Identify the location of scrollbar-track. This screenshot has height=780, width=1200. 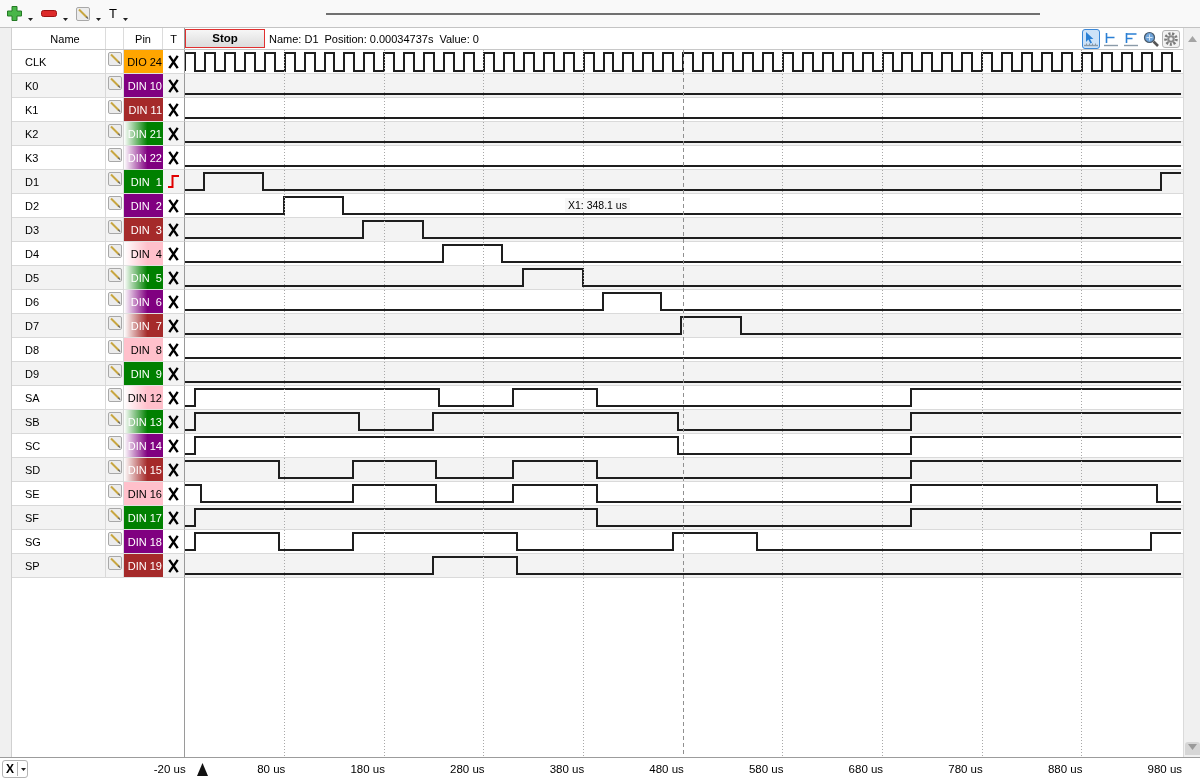
(682, 13).